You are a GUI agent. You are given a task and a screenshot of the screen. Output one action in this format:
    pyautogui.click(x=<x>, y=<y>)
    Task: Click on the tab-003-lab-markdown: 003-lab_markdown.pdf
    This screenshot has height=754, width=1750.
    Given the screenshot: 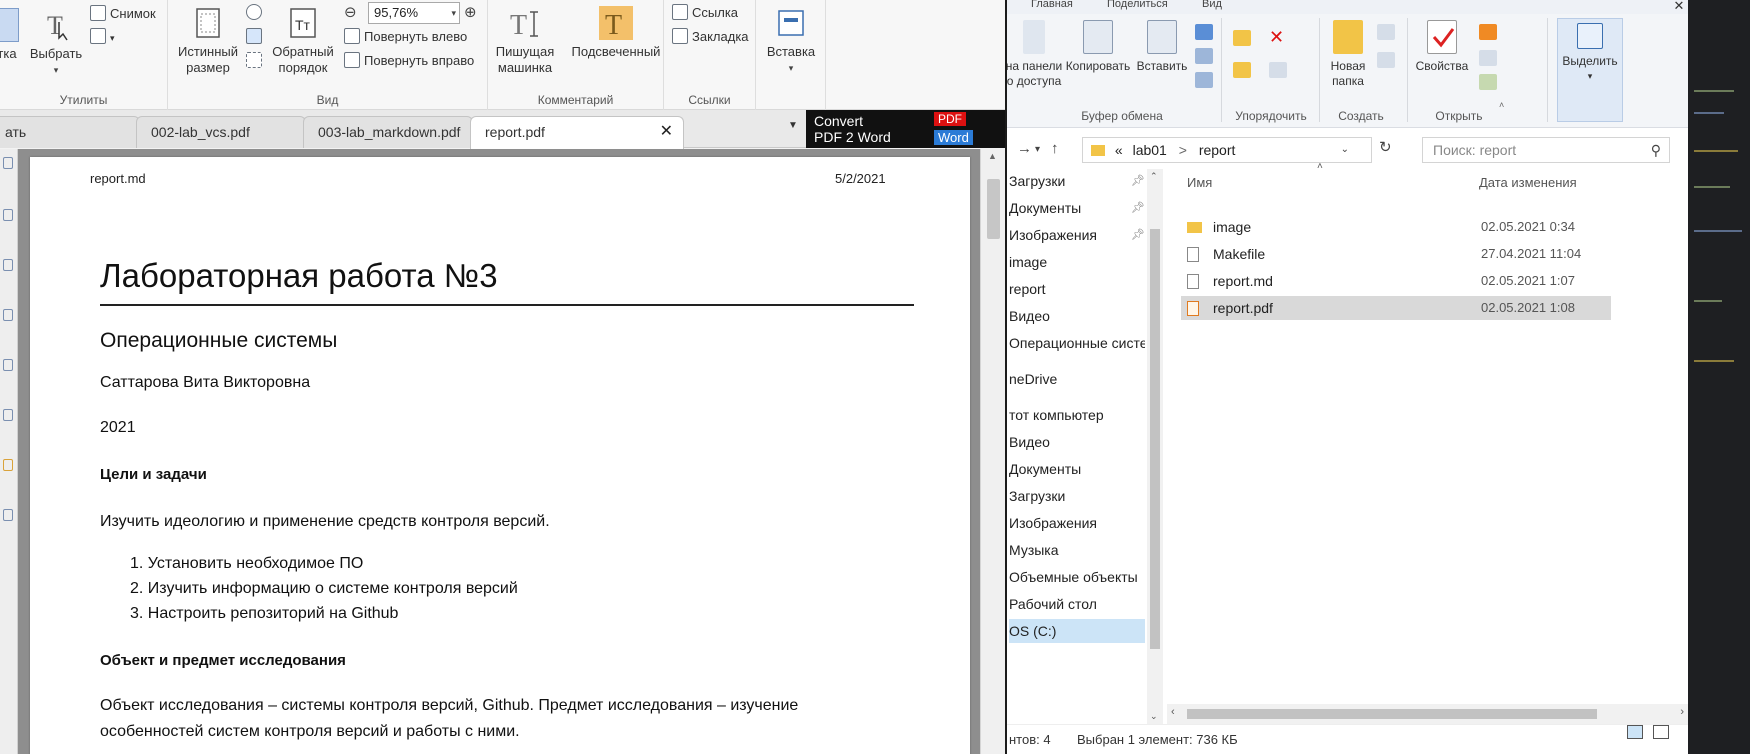 What is the action you would take?
    pyautogui.click(x=388, y=132)
    